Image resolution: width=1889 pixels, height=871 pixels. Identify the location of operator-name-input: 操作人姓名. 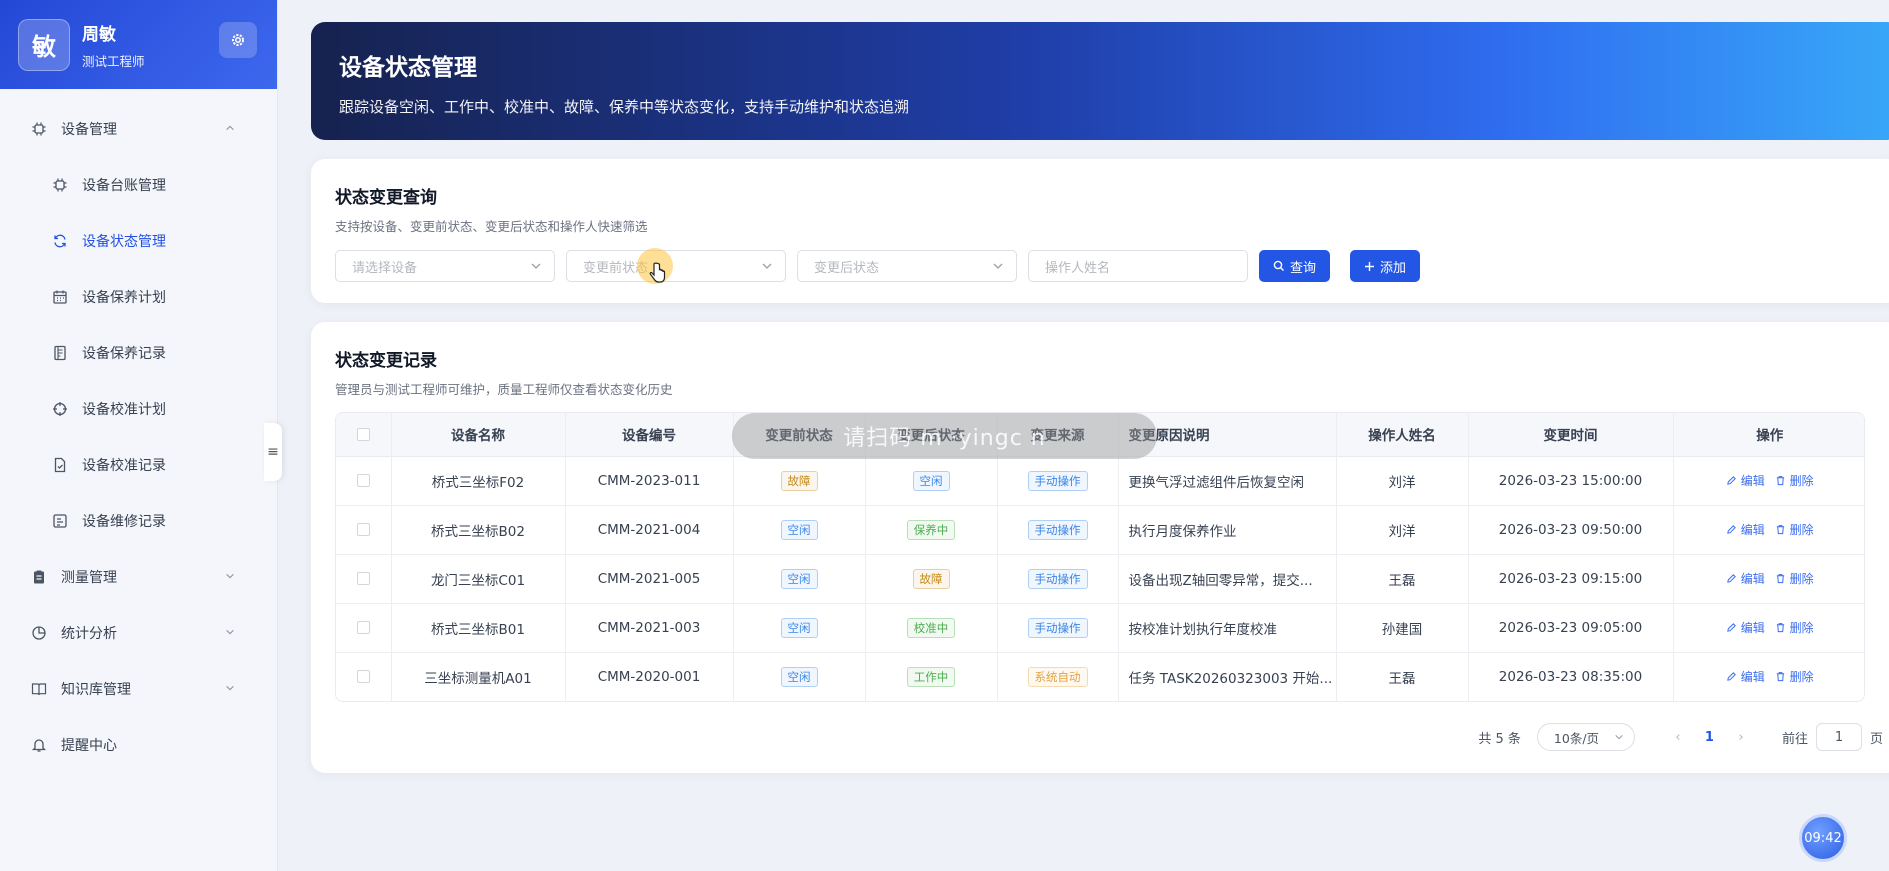
(1138, 266).